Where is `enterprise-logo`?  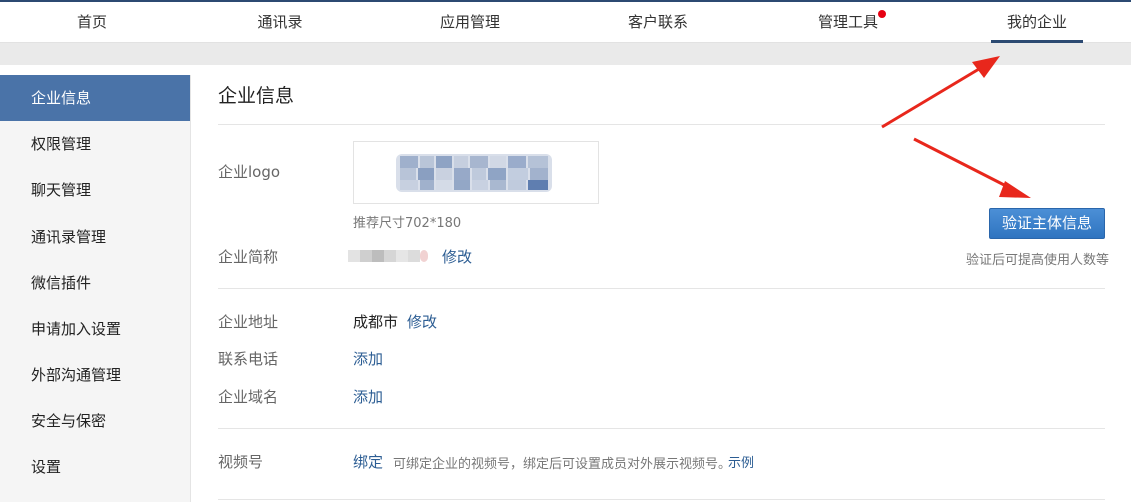 enterprise-logo is located at coordinates (476, 172).